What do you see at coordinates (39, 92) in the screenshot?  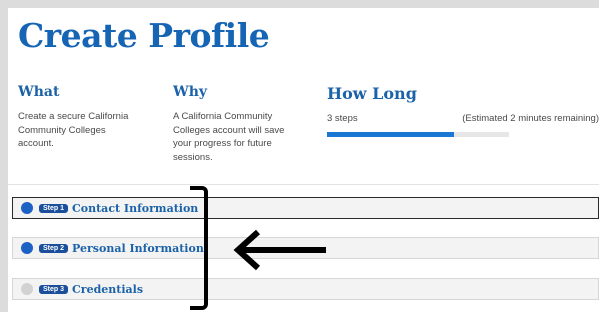 I see `what-heading: What` at bounding box center [39, 92].